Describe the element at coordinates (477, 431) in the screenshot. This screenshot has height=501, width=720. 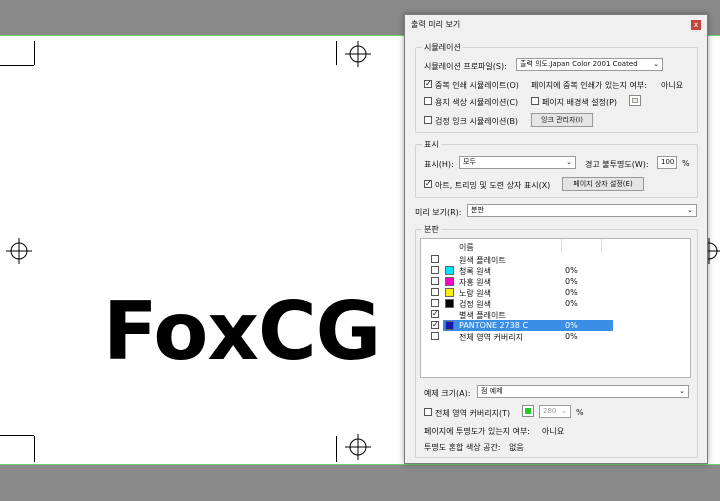
I see `page-transparency-label: 페이지에 투명도가 있는지 여부:` at that location.